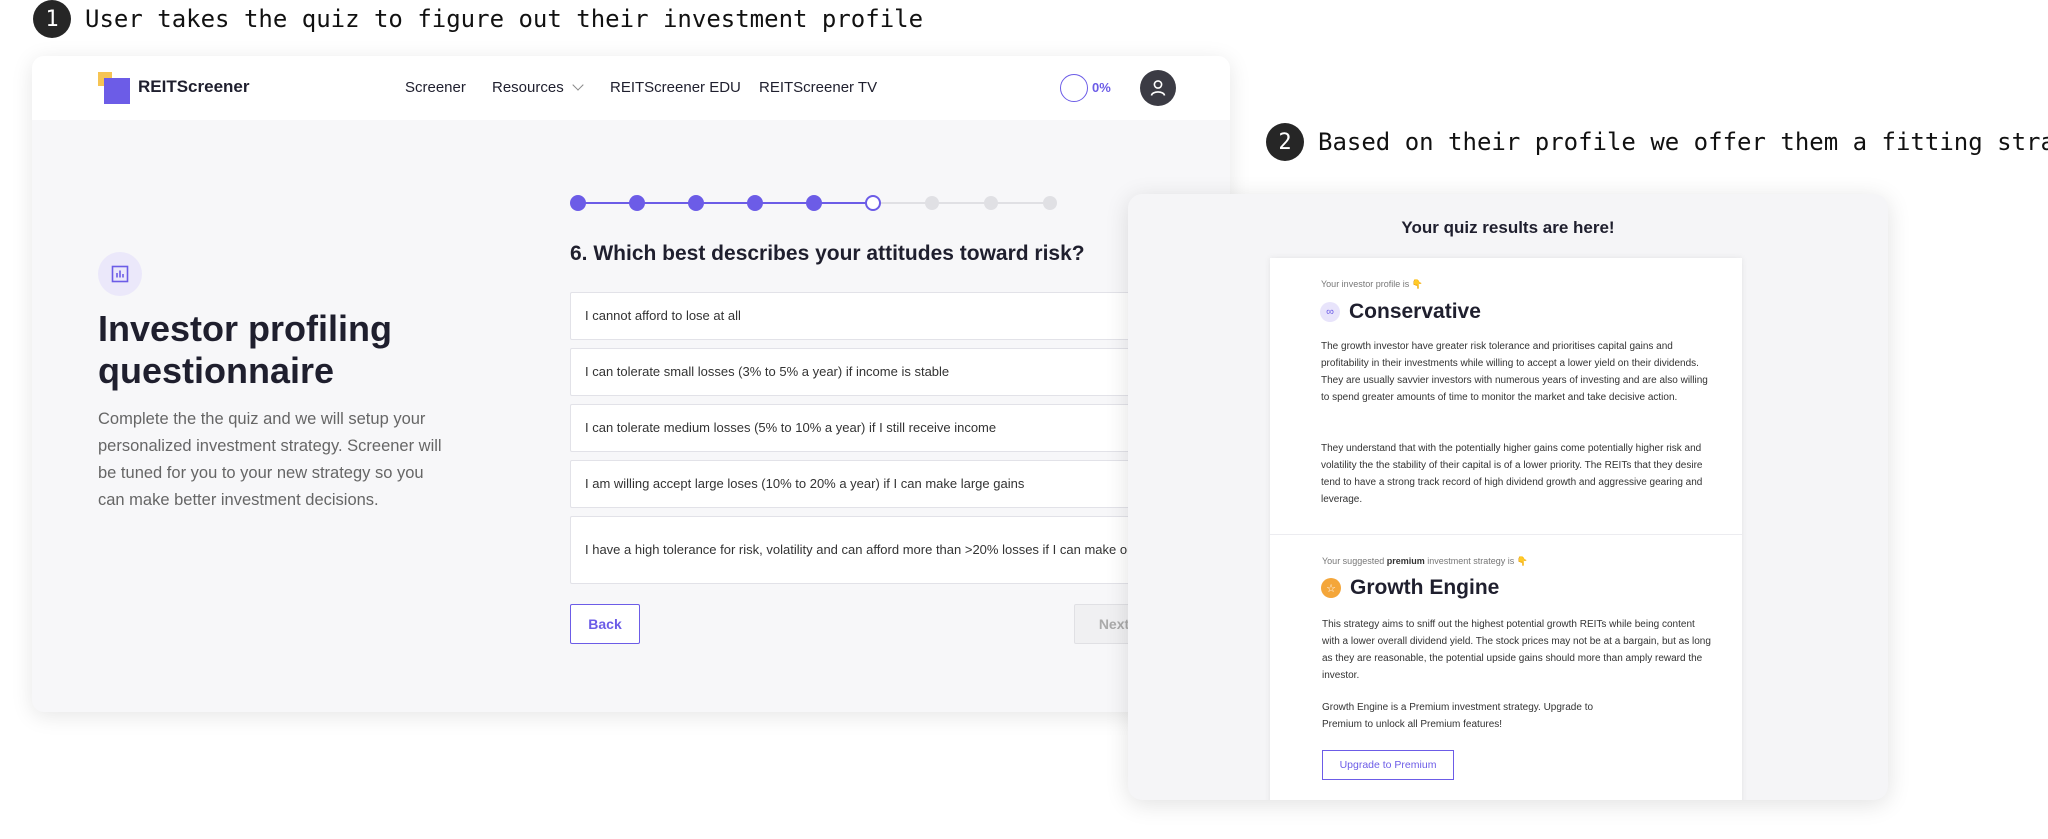 The height and width of the screenshot is (839, 2048). I want to click on nav-item-tv: REITScreener TV, so click(818, 87).